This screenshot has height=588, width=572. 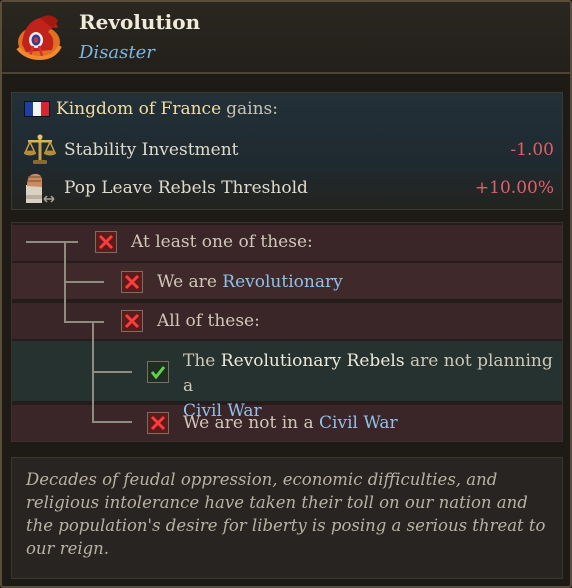 What do you see at coordinates (286, 38) in the screenshot?
I see `tooltip-header: Revolution Disaster` at bounding box center [286, 38].